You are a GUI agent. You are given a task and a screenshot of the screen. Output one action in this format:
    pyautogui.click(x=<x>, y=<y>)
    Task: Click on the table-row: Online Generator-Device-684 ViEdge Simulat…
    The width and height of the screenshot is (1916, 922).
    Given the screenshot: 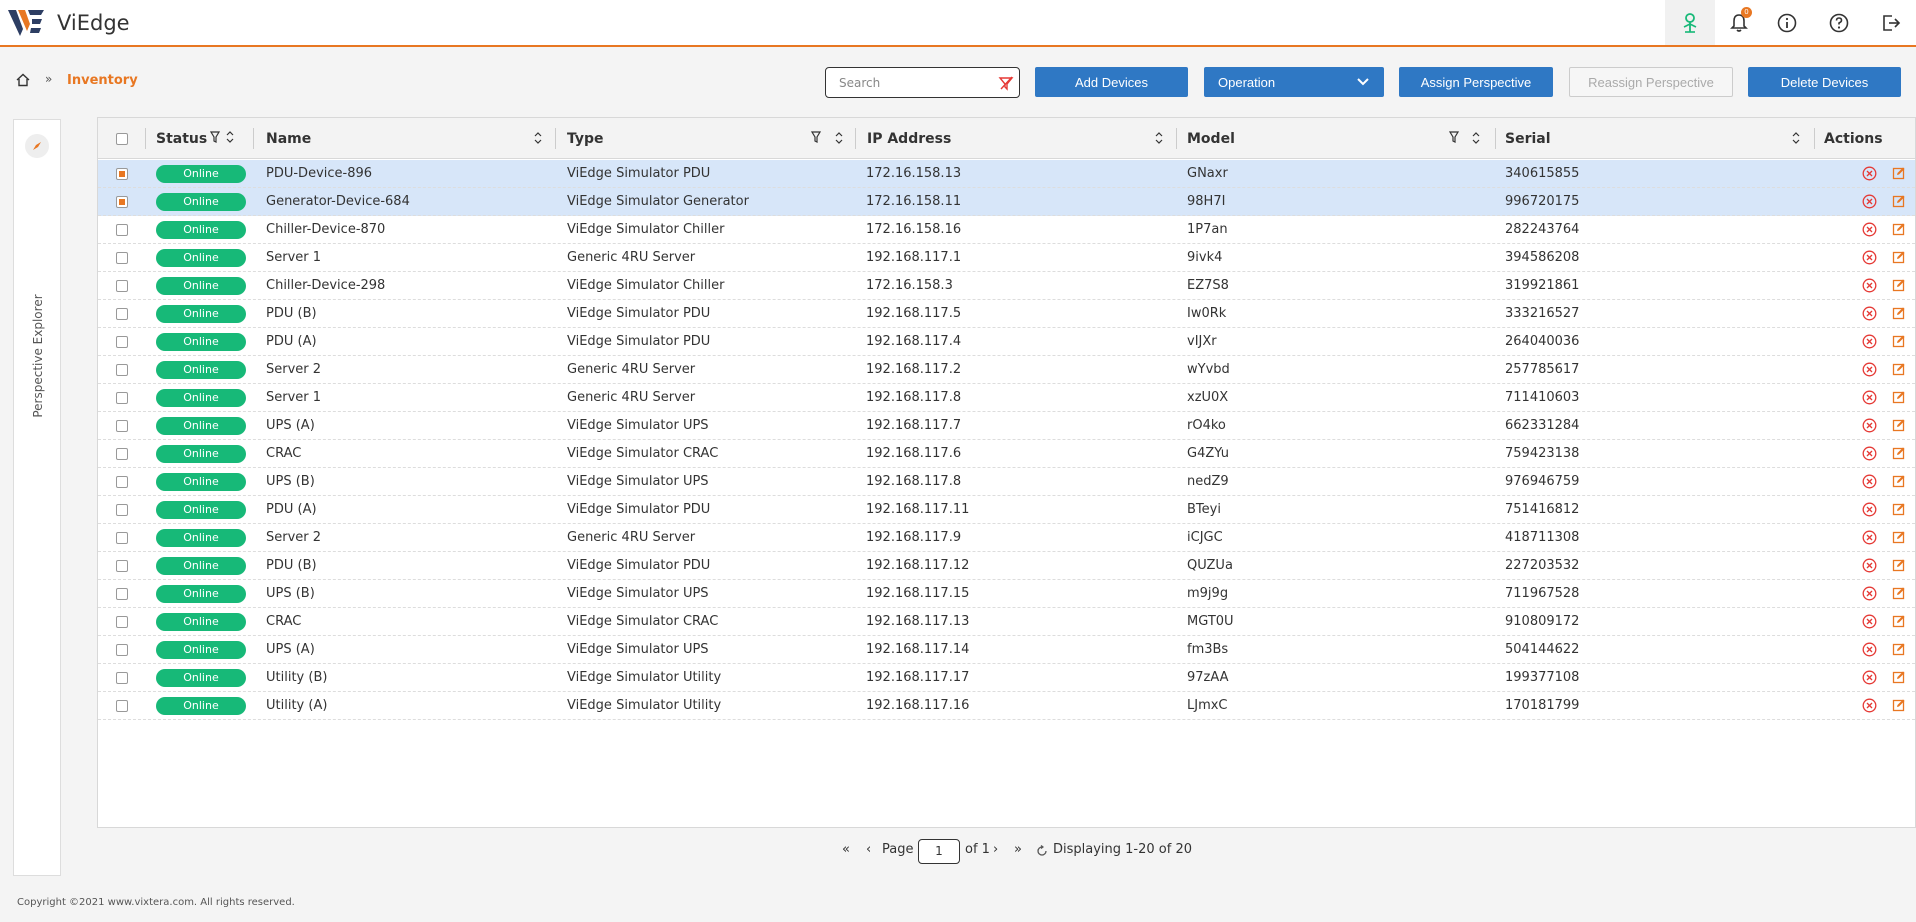 What is the action you would take?
    pyautogui.click(x=1006, y=202)
    